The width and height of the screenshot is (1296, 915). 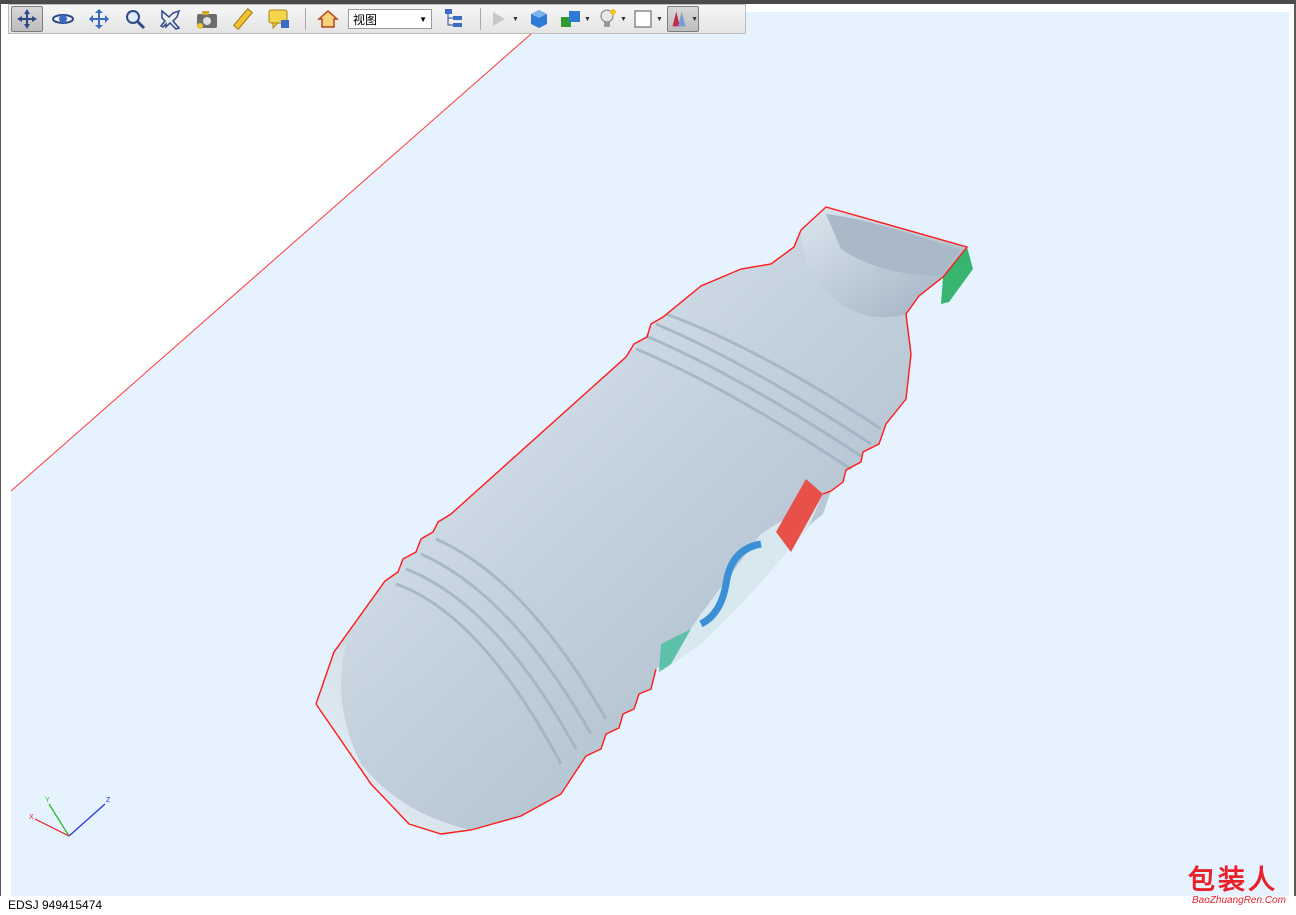 I want to click on viewer-toolbar: 视图 ▼ ▼ ▼ ▼ ▼ ▼, so click(x=377, y=19).